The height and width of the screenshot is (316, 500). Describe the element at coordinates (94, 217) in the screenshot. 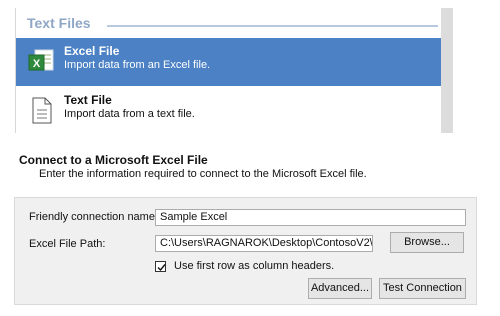

I see `friendly-name-label: Friendly connection name:` at that location.